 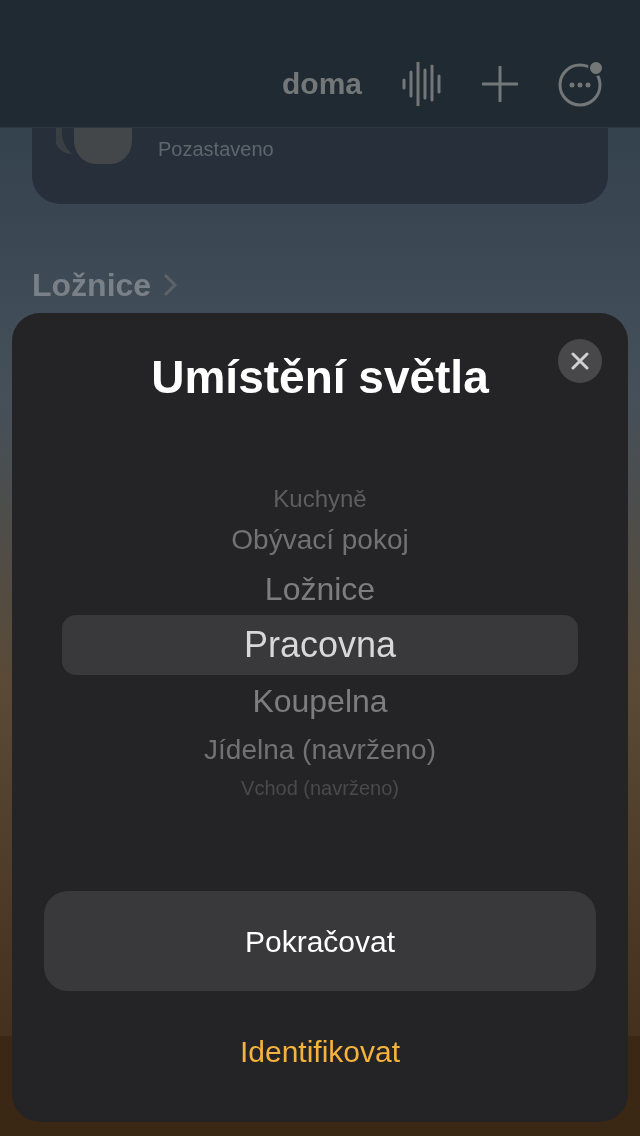 I want to click on home-title: doma, so click(x=322, y=83).